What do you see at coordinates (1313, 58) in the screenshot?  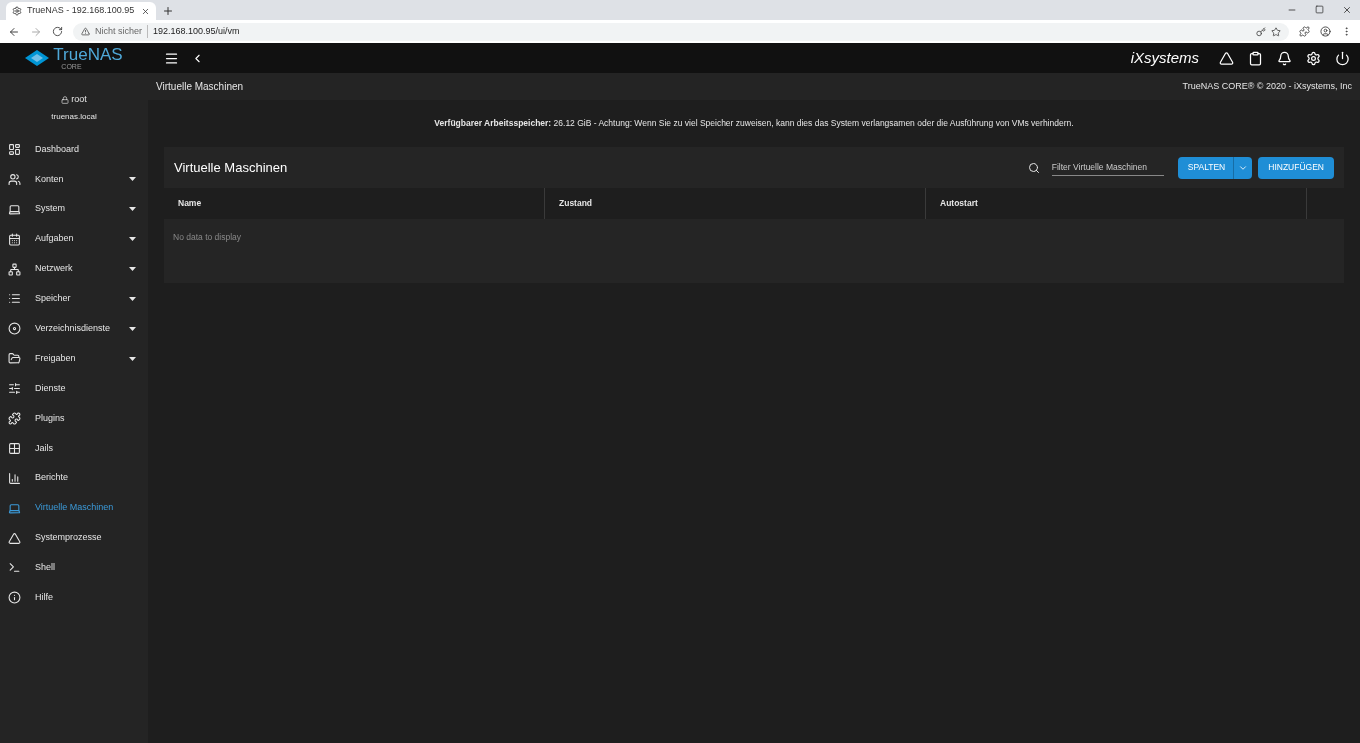 I see `settings-icon` at bounding box center [1313, 58].